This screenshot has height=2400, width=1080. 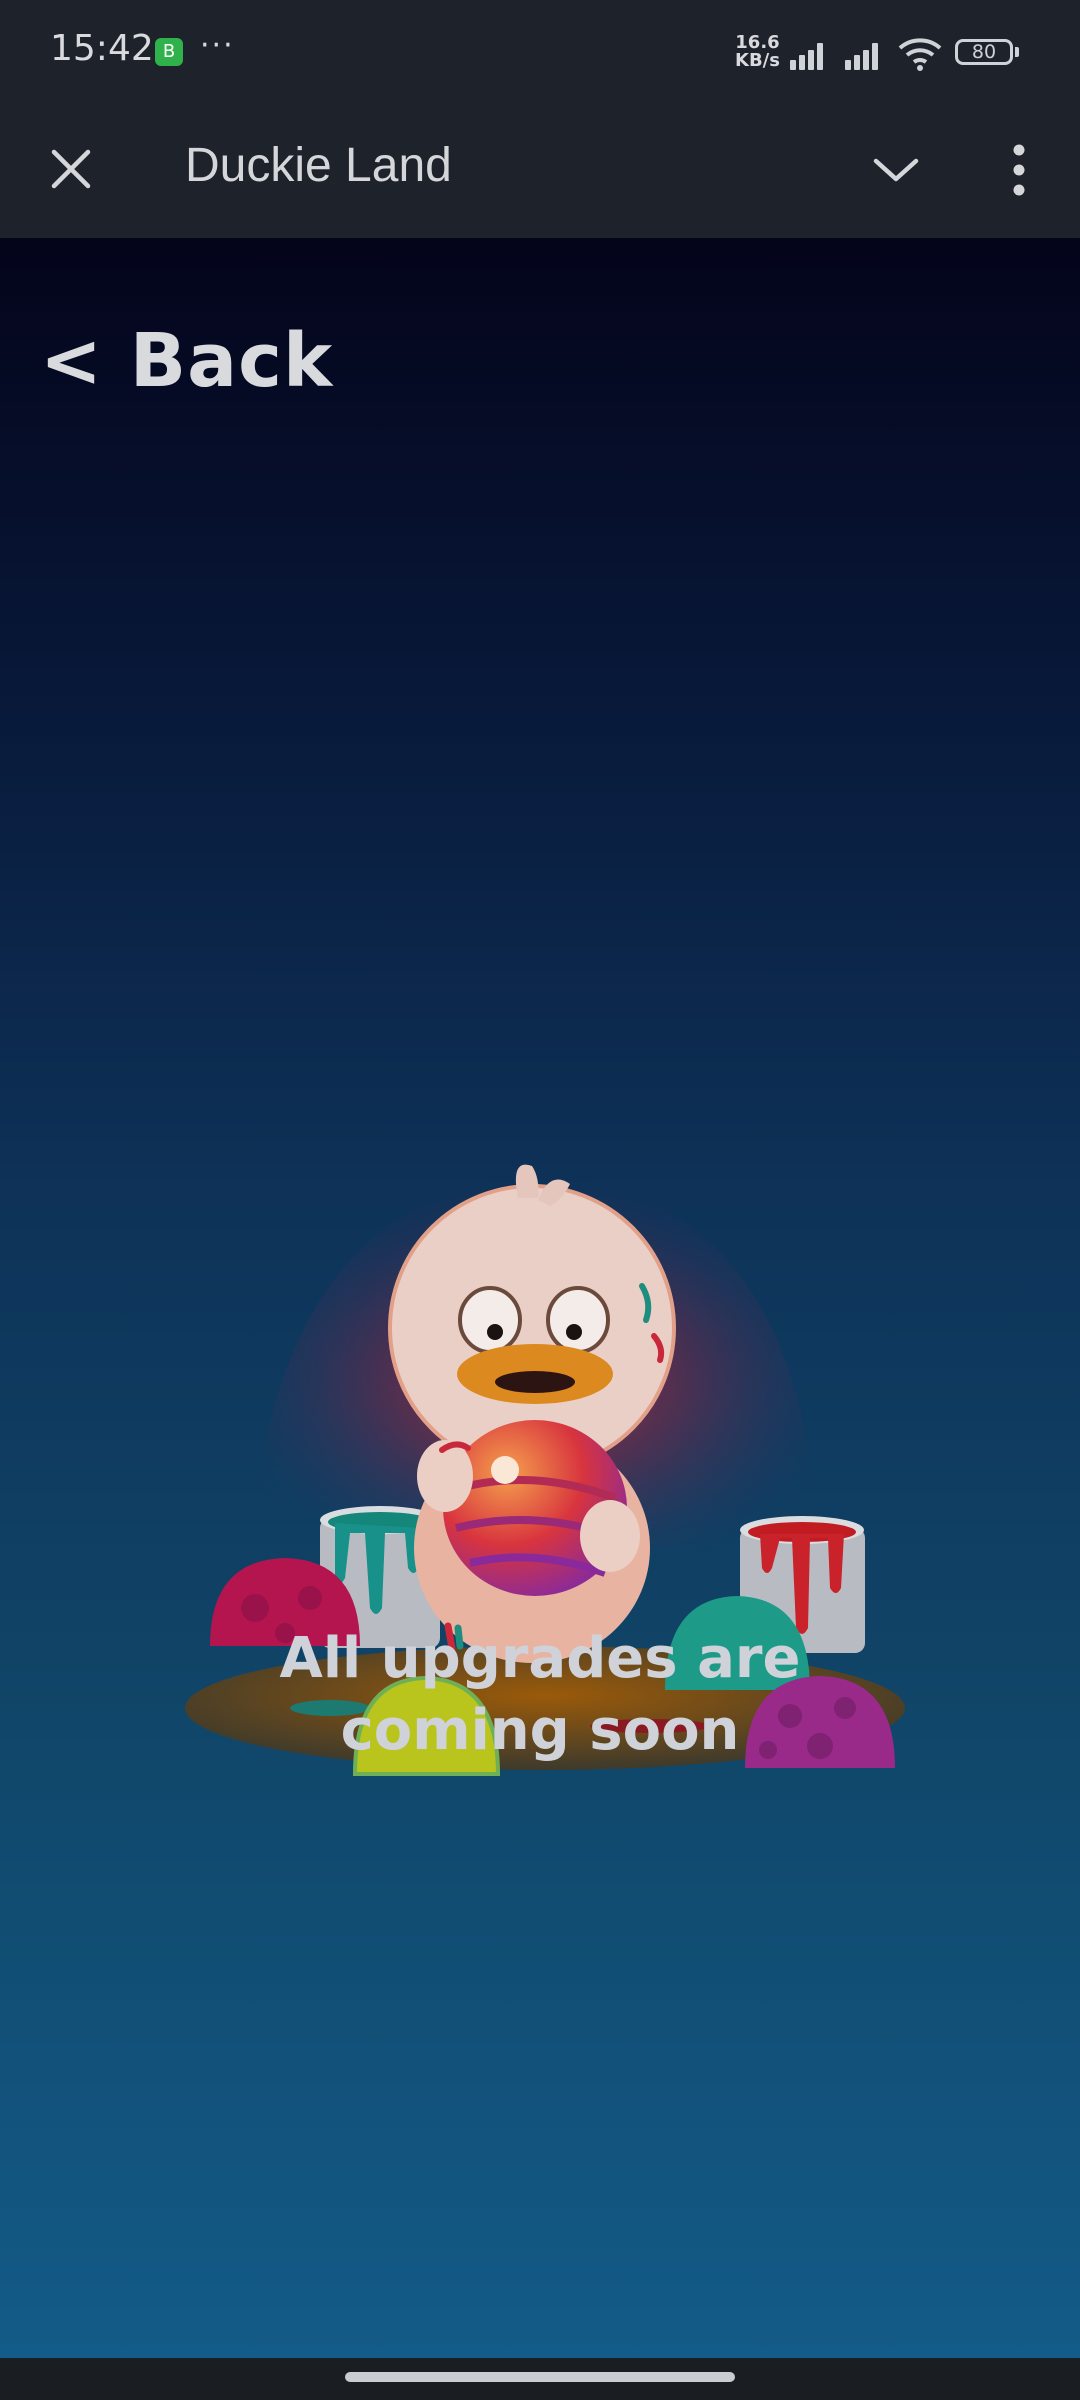 I want to click on chevron-down-icon, so click(x=896, y=170).